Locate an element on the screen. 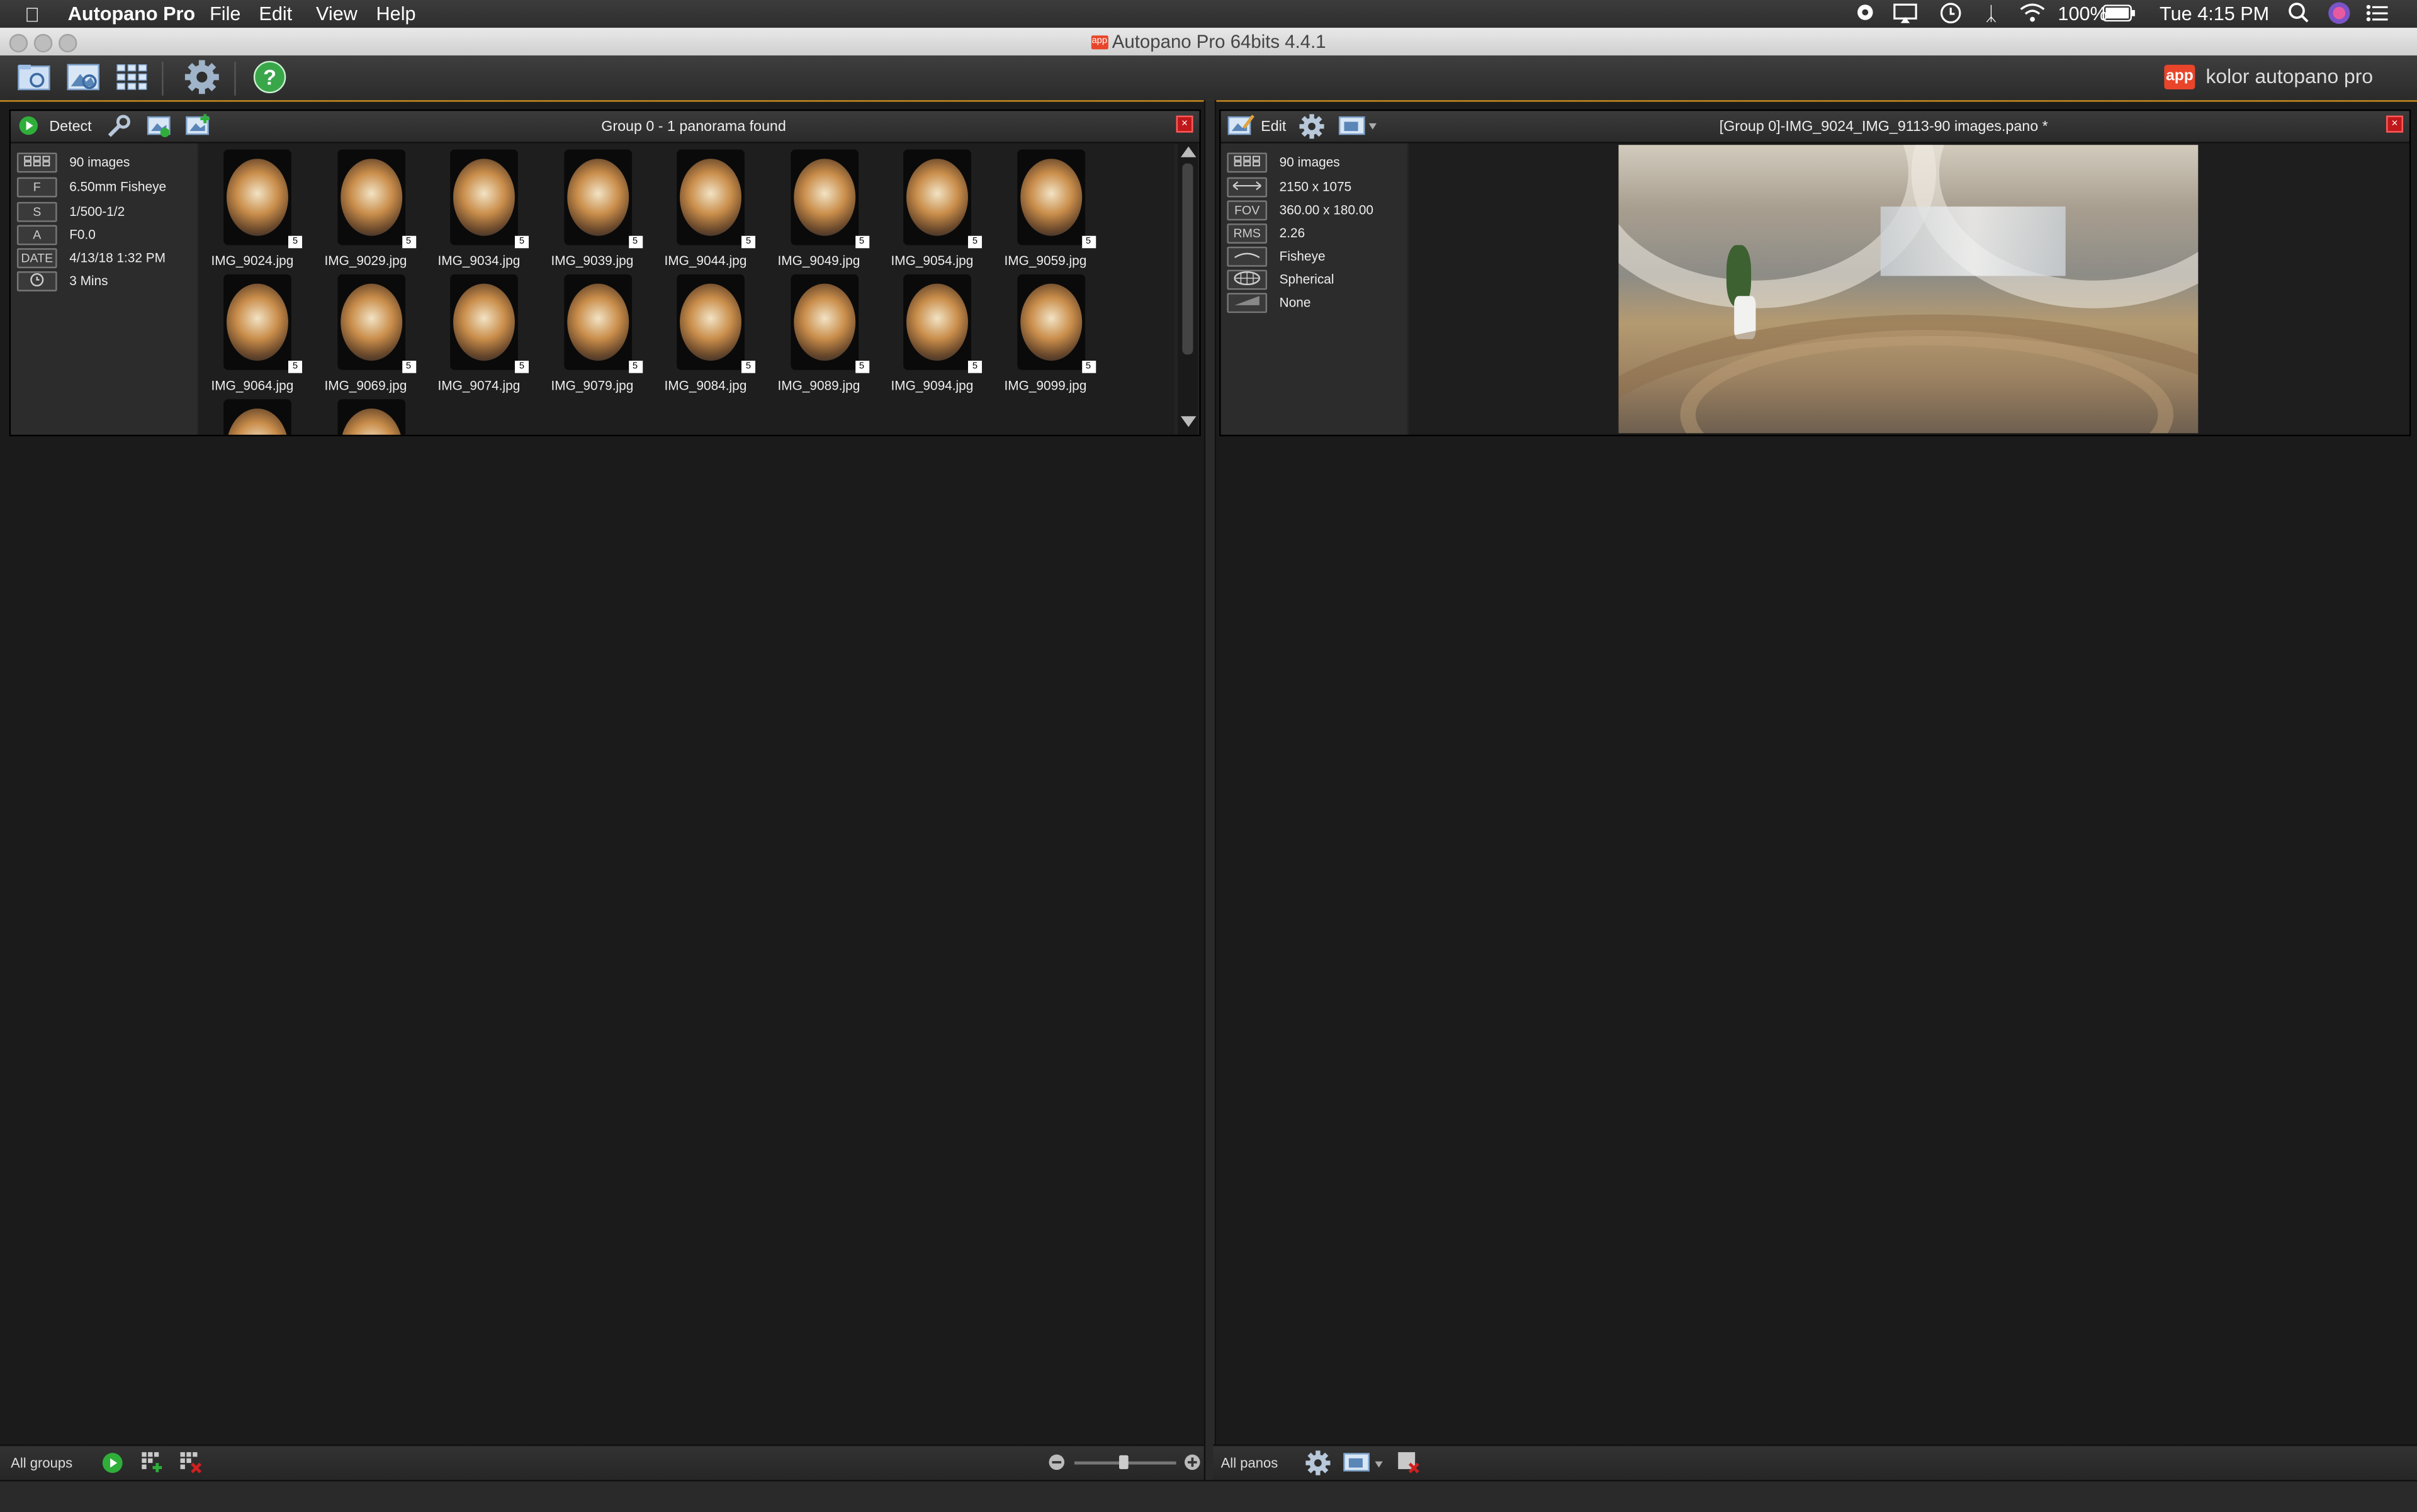 Image resolution: width=2417 pixels, height=1512 pixels. bluetooth-icon: ᛣ is located at coordinates (1991, 14).